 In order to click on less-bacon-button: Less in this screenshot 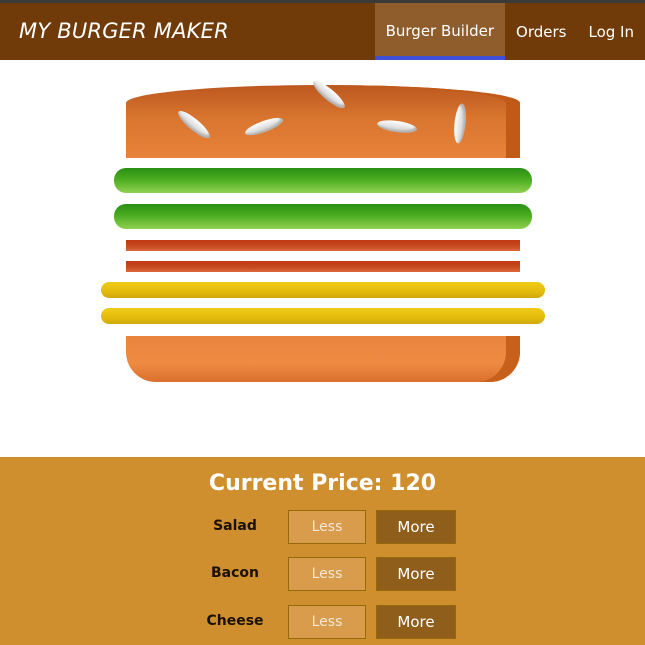, I will do `click(327, 574)`.